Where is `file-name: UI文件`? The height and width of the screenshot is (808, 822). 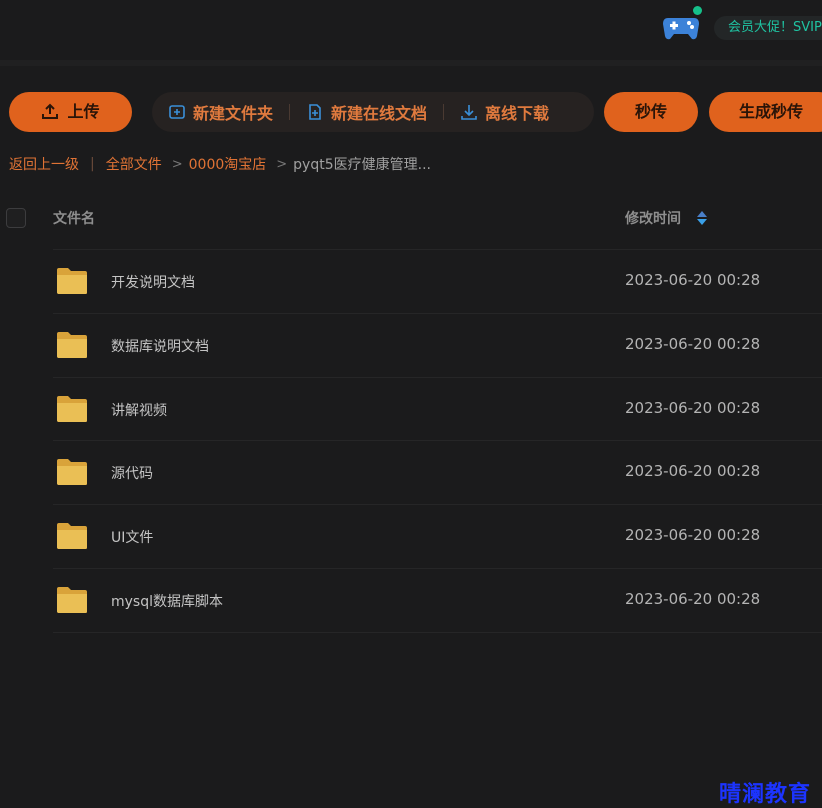
file-name: UI文件 is located at coordinates (132, 537).